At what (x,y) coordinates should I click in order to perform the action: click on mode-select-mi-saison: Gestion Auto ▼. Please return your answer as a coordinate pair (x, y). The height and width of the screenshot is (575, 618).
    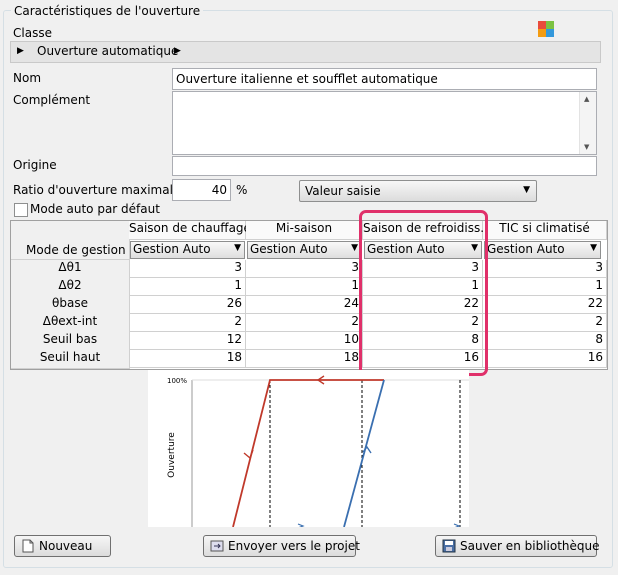
    Looking at the image, I should click on (304, 250).